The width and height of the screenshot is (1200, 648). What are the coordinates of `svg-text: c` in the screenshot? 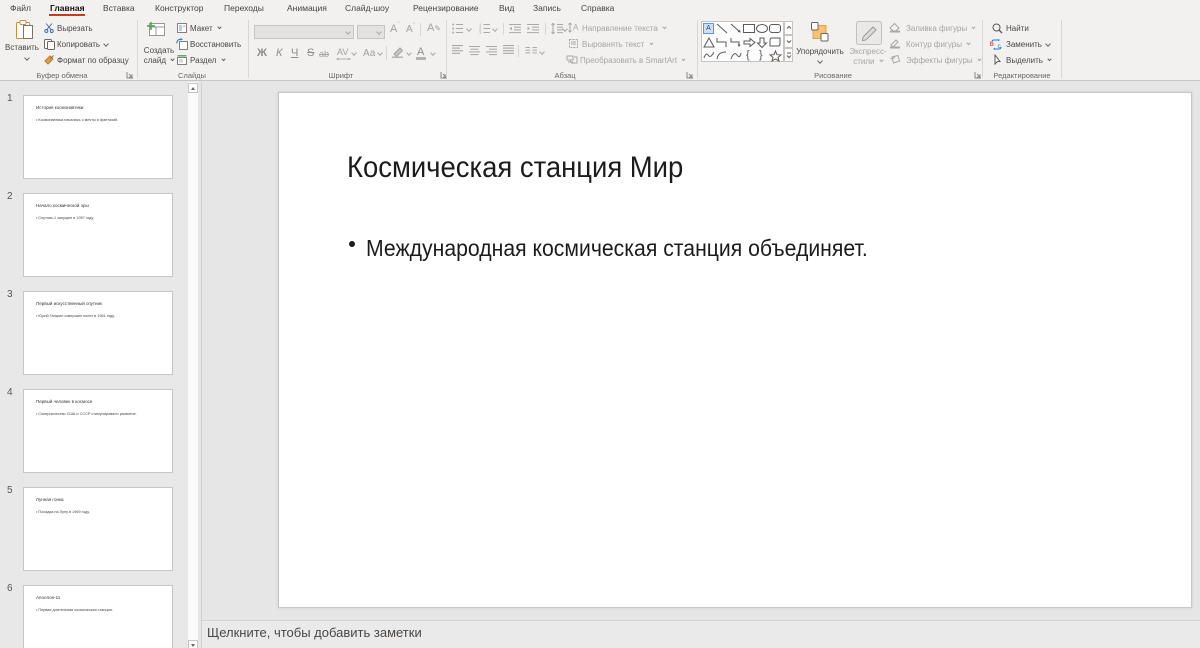 It's located at (1000, 46).